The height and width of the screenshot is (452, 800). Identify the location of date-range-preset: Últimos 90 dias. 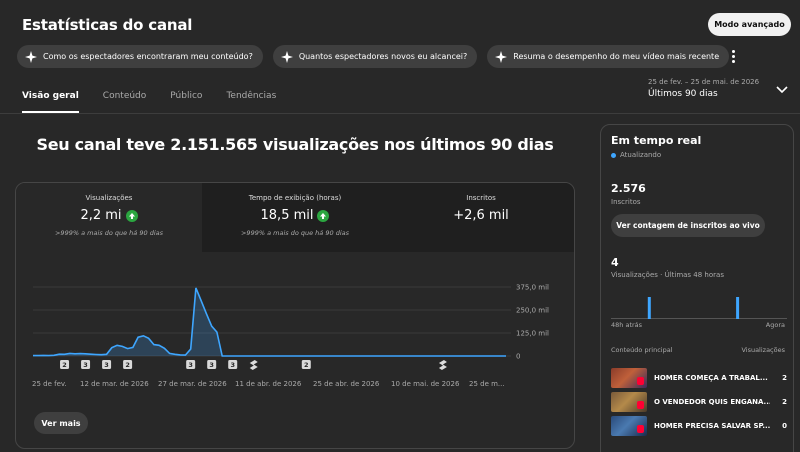
(683, 94).